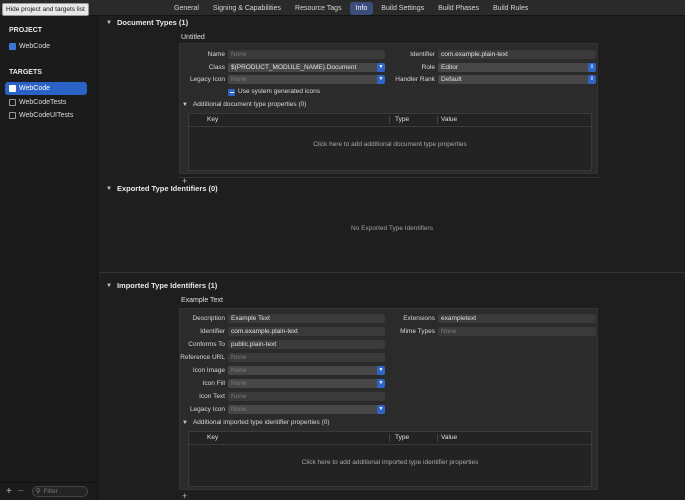  I want to click on section-title: Document Types (1), so click(152, 22).